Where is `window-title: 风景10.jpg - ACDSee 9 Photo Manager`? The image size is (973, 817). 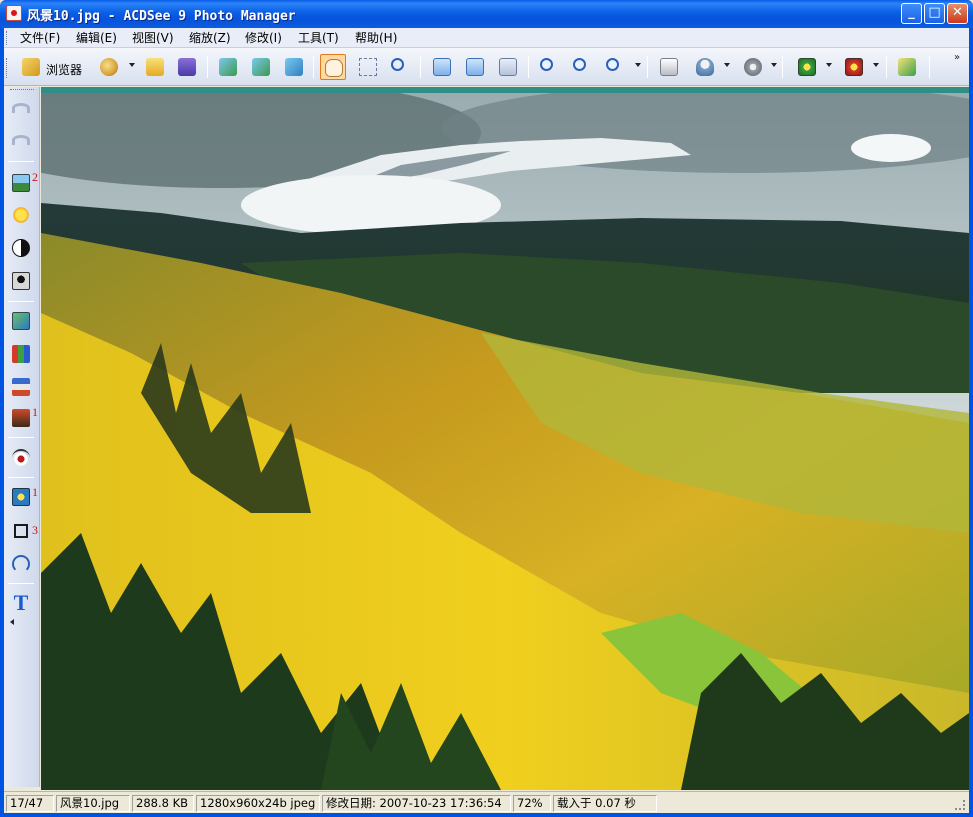 window-title: 风景10.jpg - ACDSee 9 Photo Manager is located at coordinates (161, 16).